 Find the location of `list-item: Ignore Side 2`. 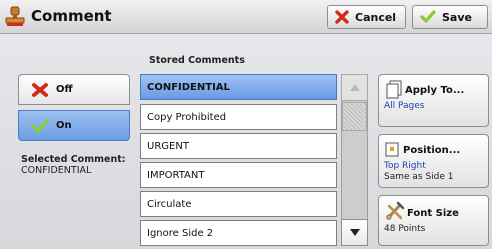

list-item: Ignore Side 2 is located at coordinates (238, 233).